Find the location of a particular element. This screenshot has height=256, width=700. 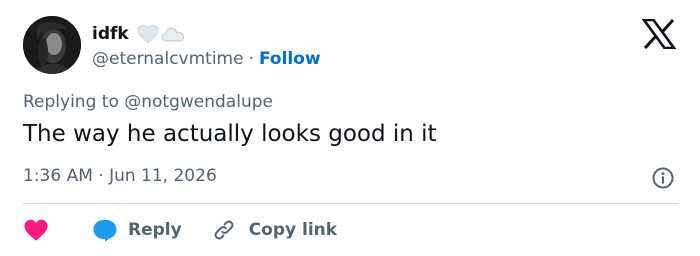

name-emojis is located at coordinates (161, 34).